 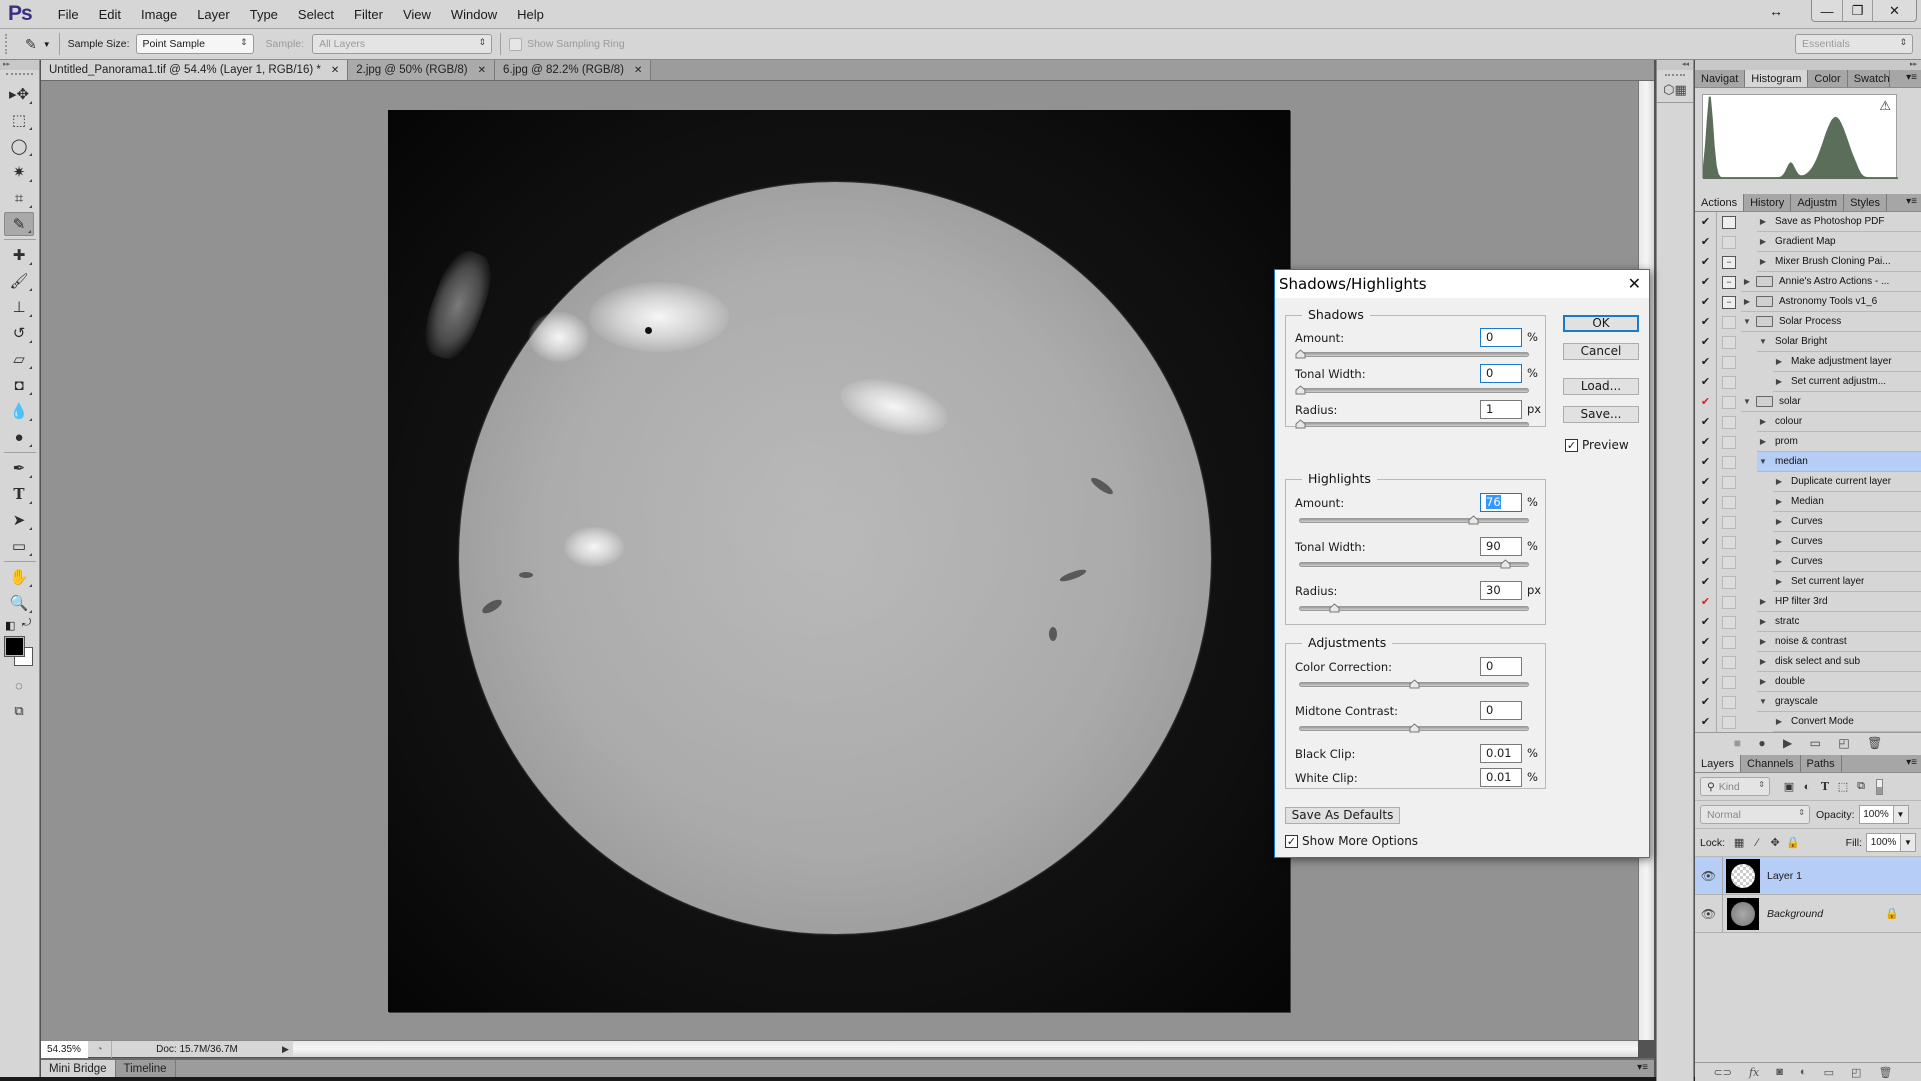 I want to click on 3d-panel-icon: ⬡▦, so click(x=1675, y=91).